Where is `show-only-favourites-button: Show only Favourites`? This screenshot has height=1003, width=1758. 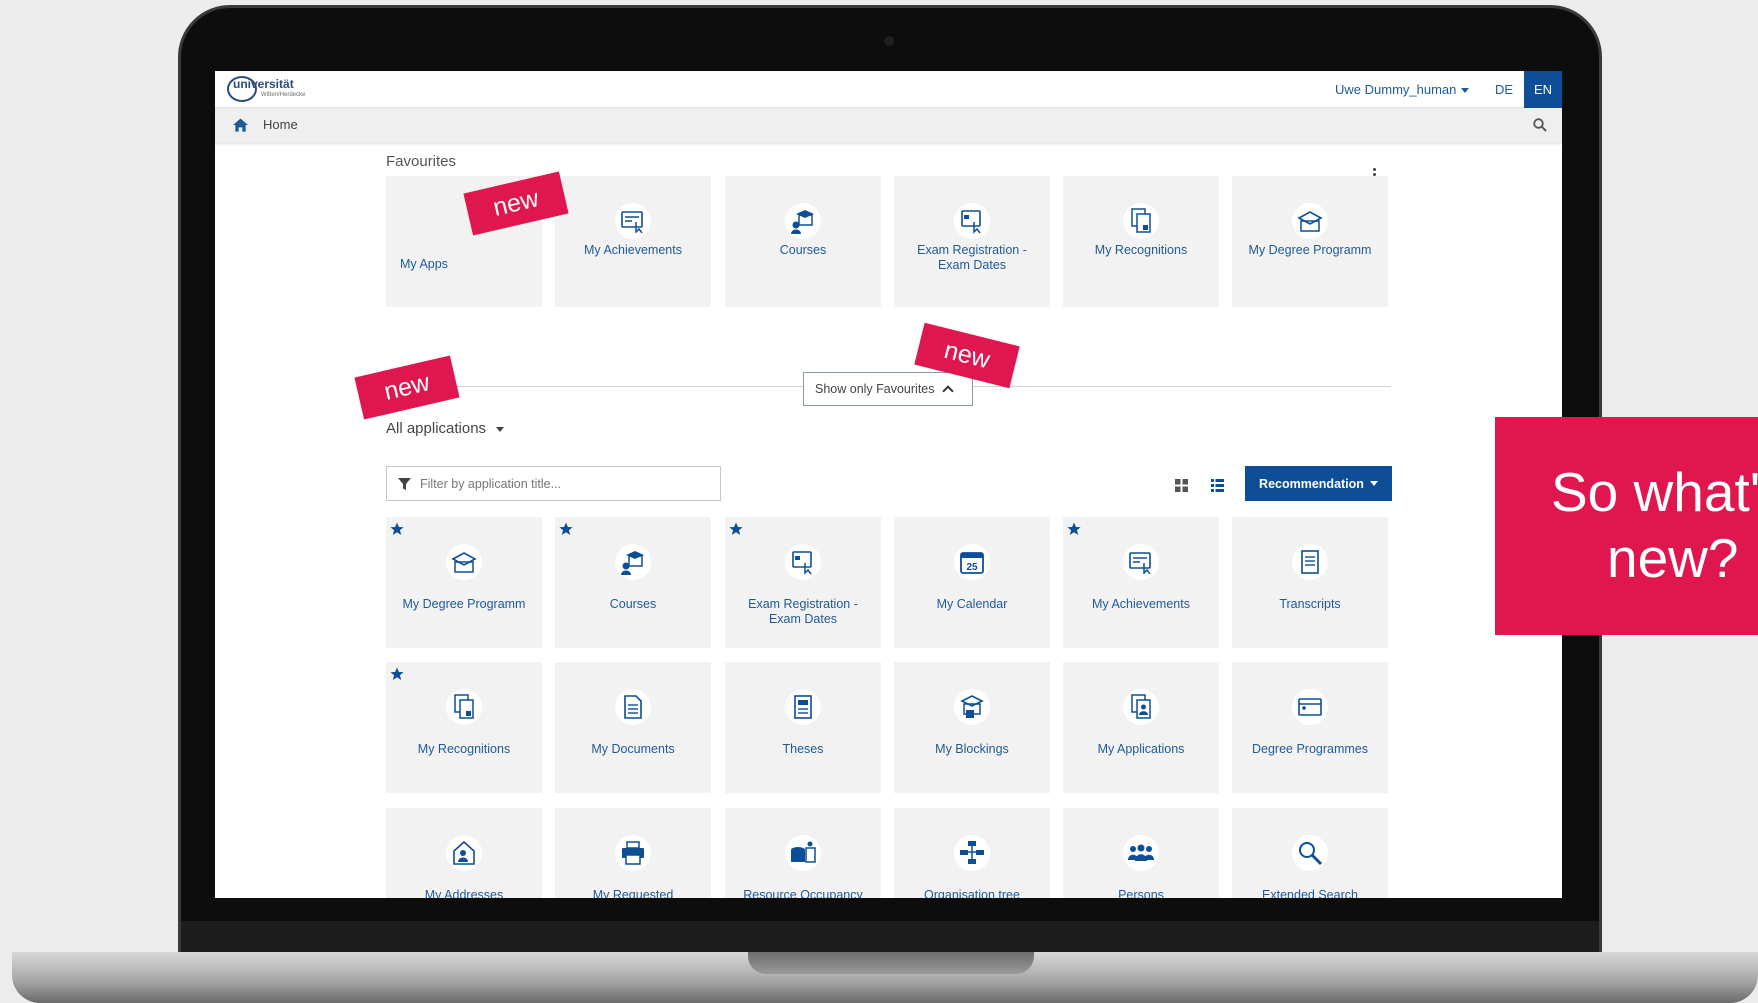
show-only-favourites-button: Show only Favourites is located at coordinates (888, 389).